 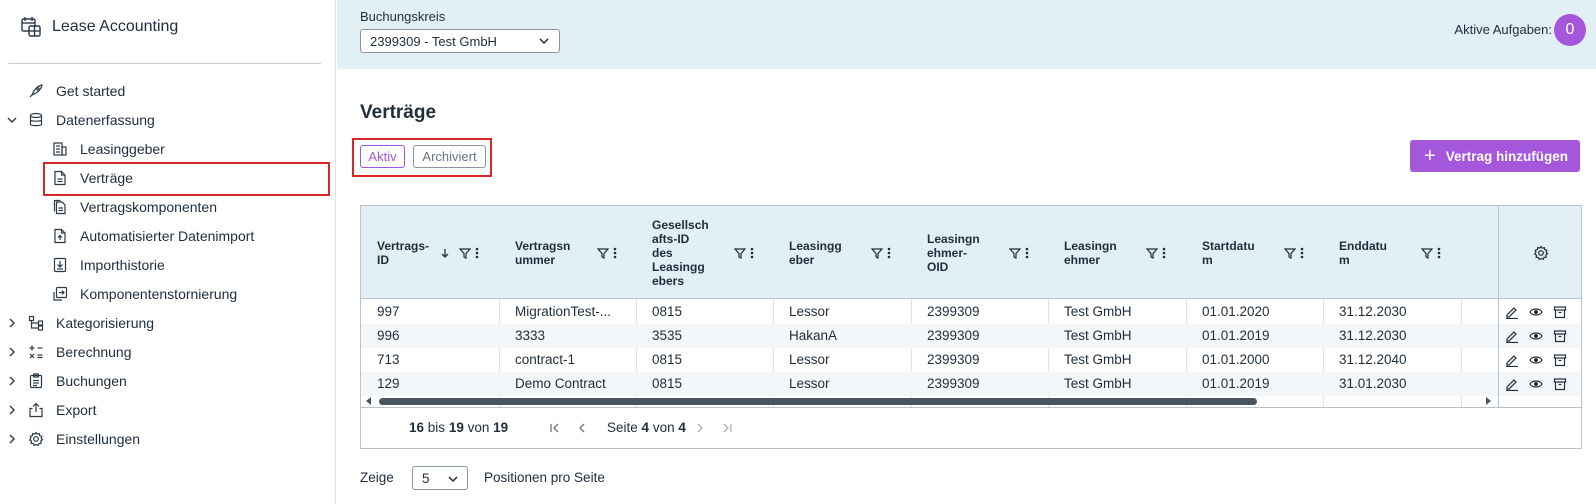 What do you see at coordinates (543, 252) in the screenshot?
I see `column-header-label: Vertragsn ummer` at bounding box center [543, 252].